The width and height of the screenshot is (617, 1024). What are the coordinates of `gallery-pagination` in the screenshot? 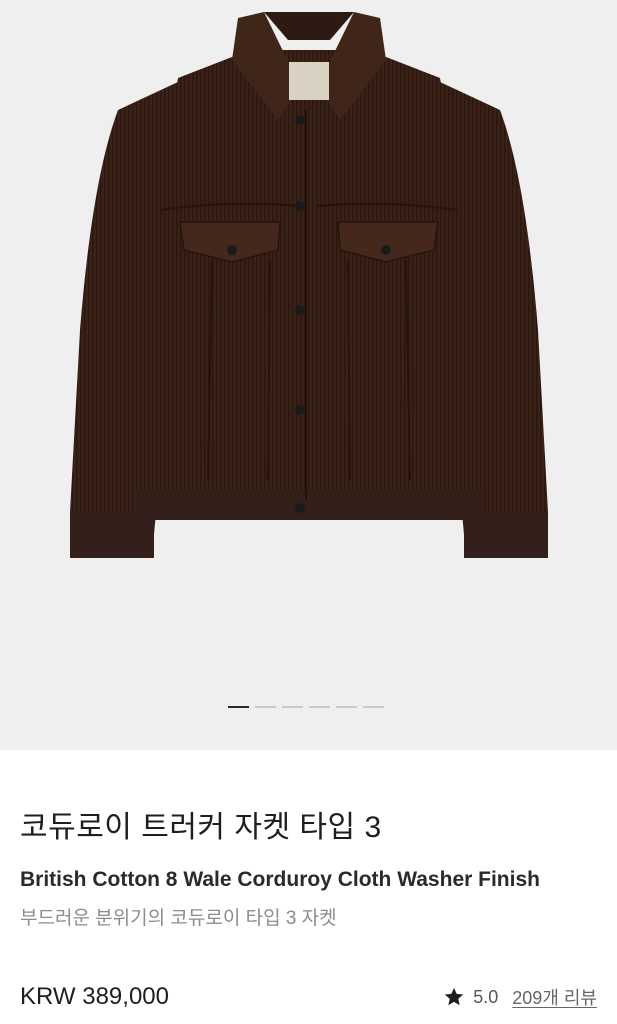 It's located at (306, 707).